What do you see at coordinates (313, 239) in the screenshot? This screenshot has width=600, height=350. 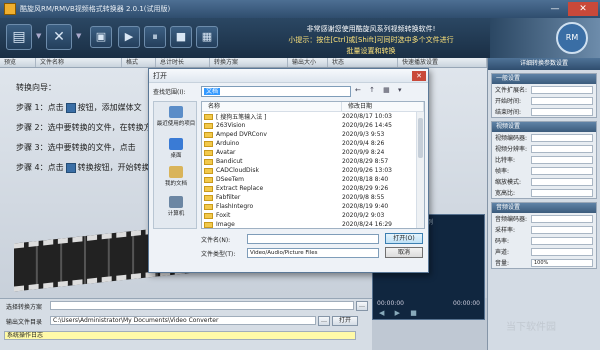 I see `filename-input` at bounding box center [313, 239].